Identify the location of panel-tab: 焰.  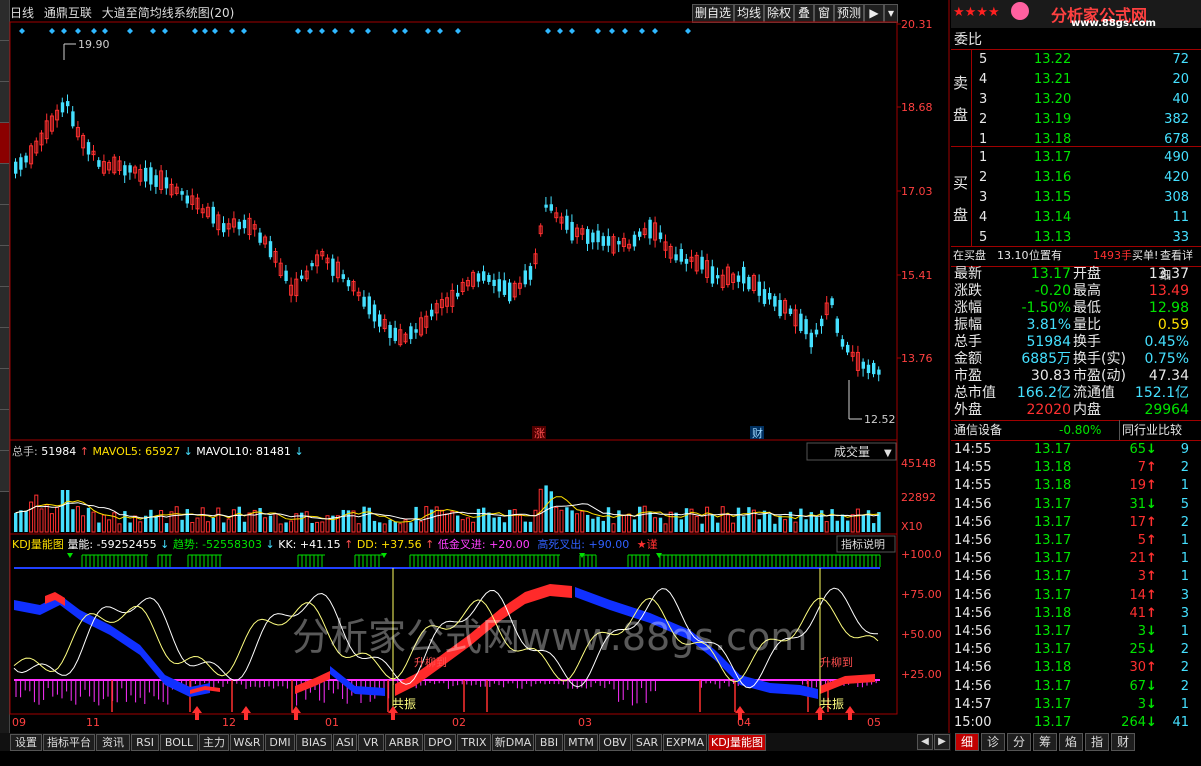
(1071, 742).